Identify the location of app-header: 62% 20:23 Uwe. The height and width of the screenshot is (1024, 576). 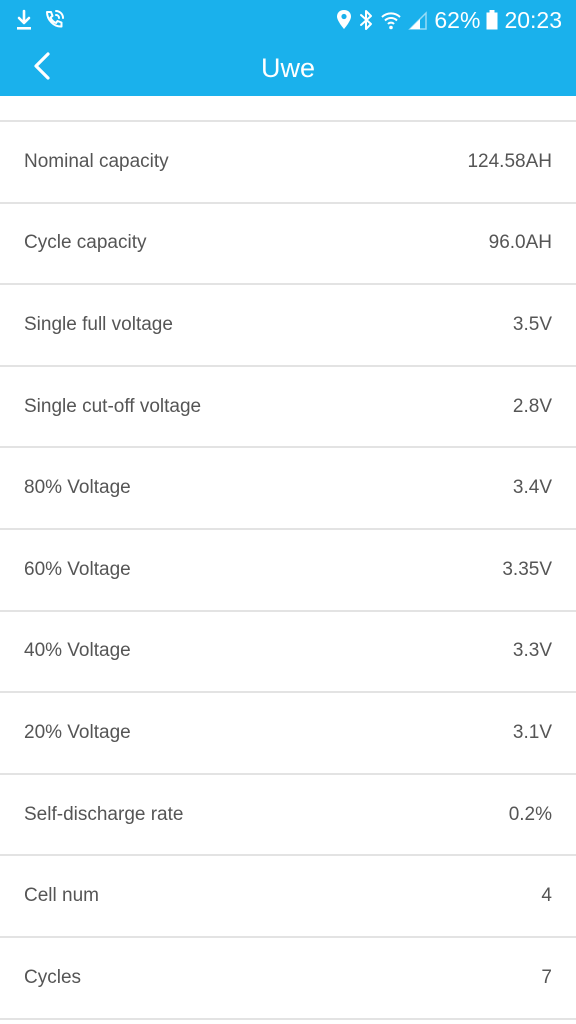
(288, 48).